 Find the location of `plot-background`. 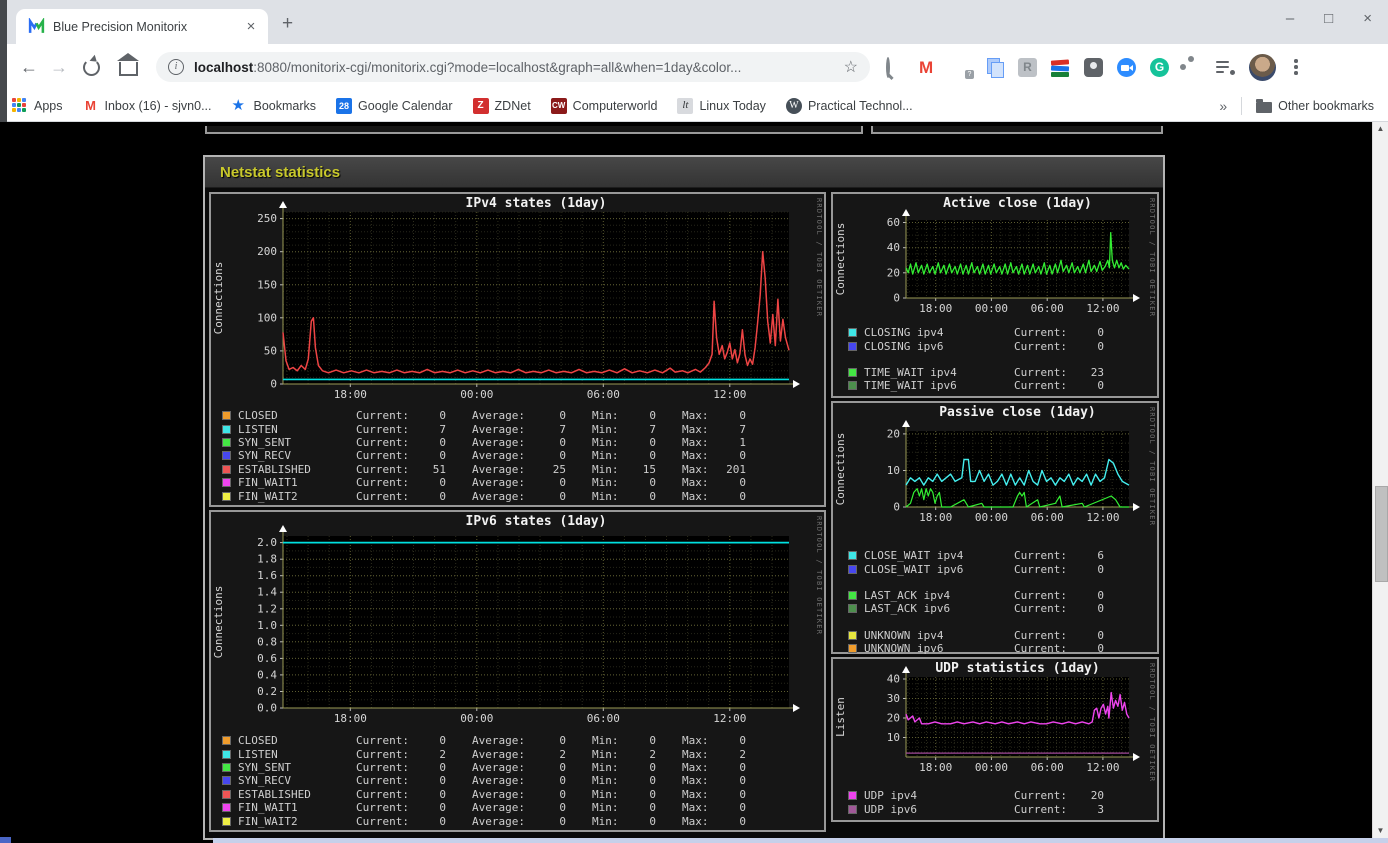

plot-background is located at coordinates (536, 622).